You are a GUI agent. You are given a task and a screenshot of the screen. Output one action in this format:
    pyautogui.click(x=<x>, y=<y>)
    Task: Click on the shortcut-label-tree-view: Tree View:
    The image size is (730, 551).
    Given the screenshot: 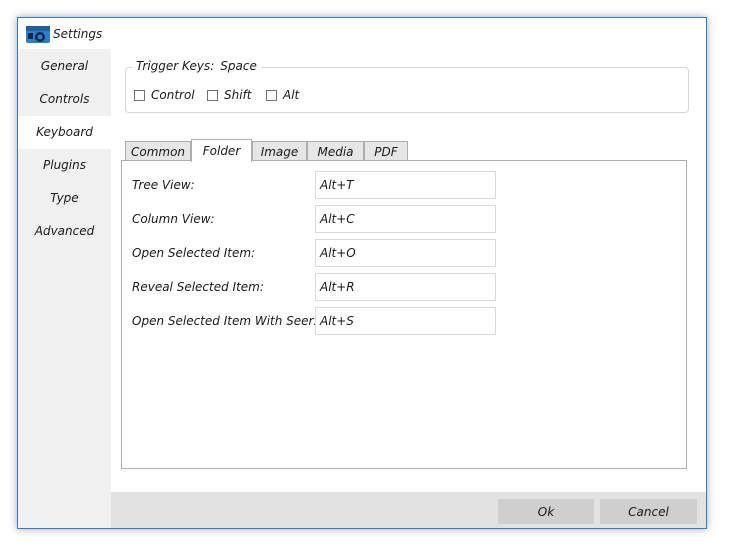 What is the action you would take?
    pyautogui.click(x=163, y=185)
    